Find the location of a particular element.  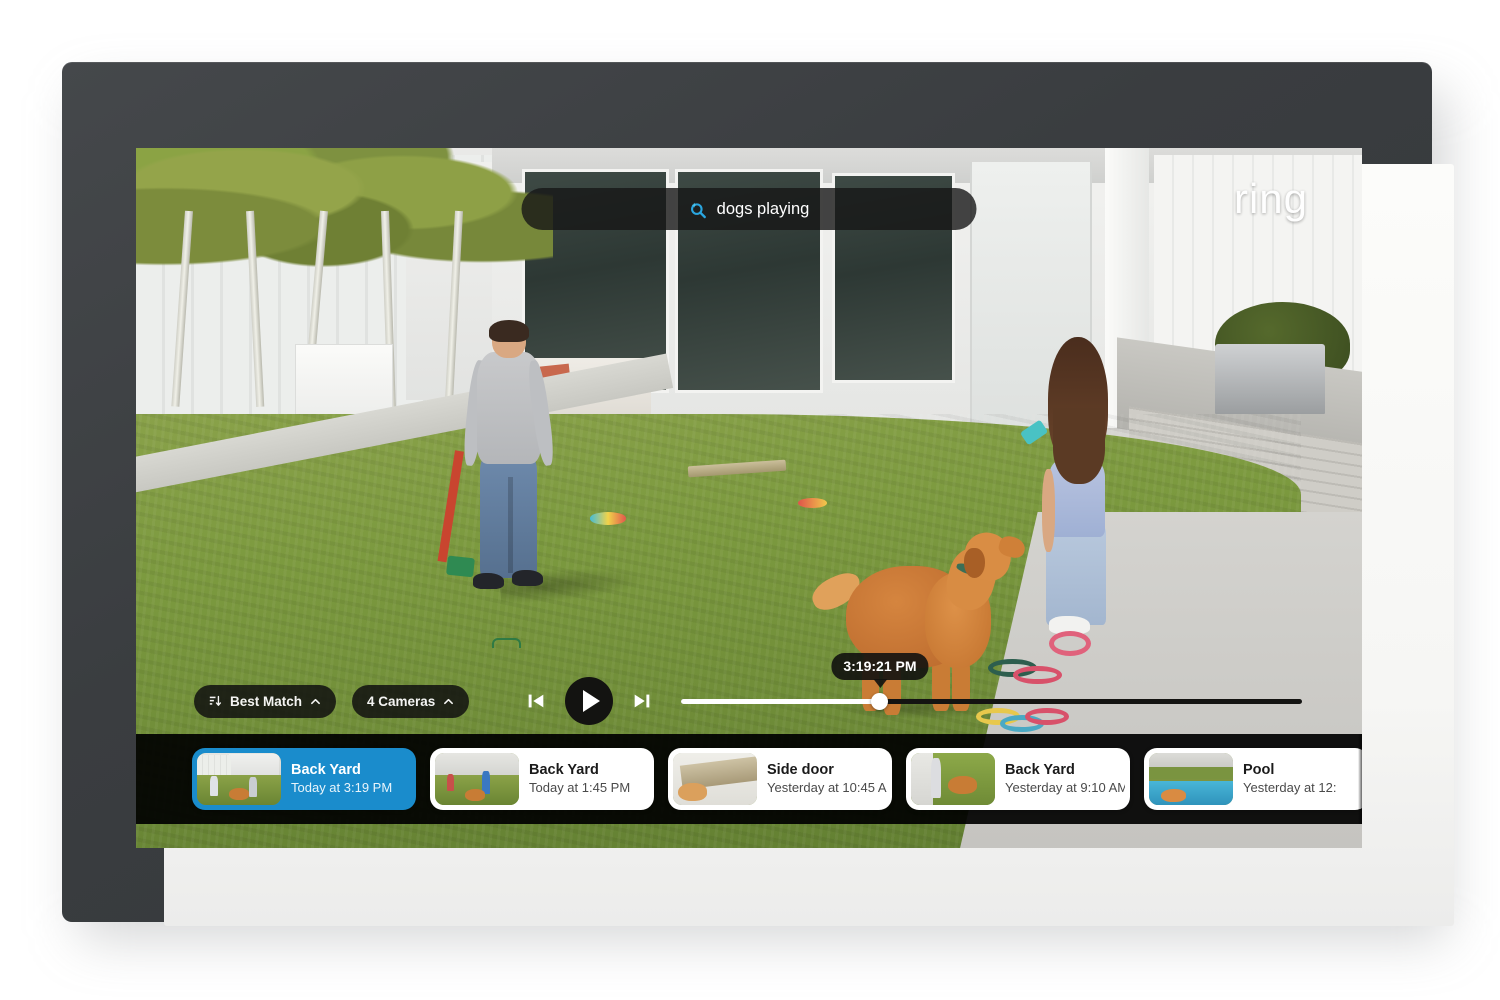

play-icon is located at coordinates (591, 701).